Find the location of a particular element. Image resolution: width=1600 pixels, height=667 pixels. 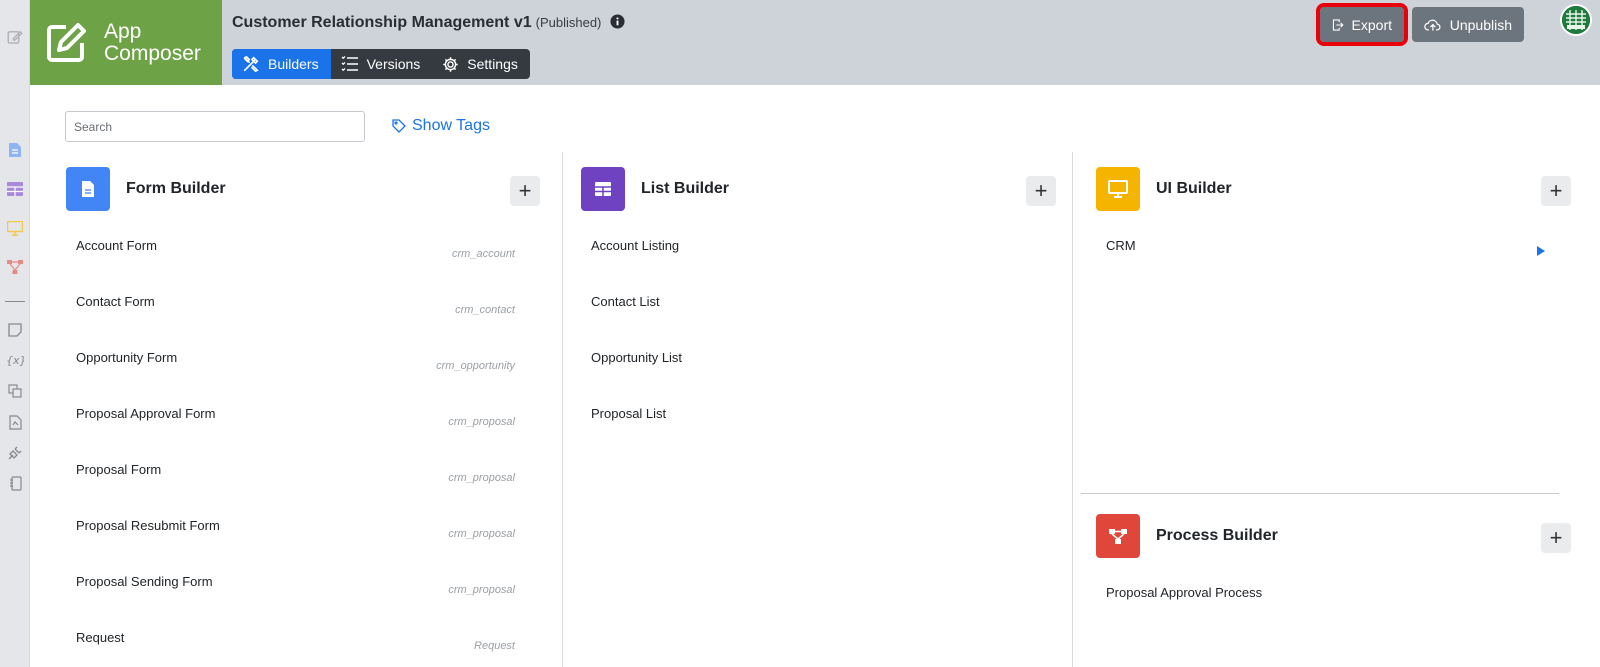

item-name: Proposal Approval Process is located at coordinates (1184, 592).